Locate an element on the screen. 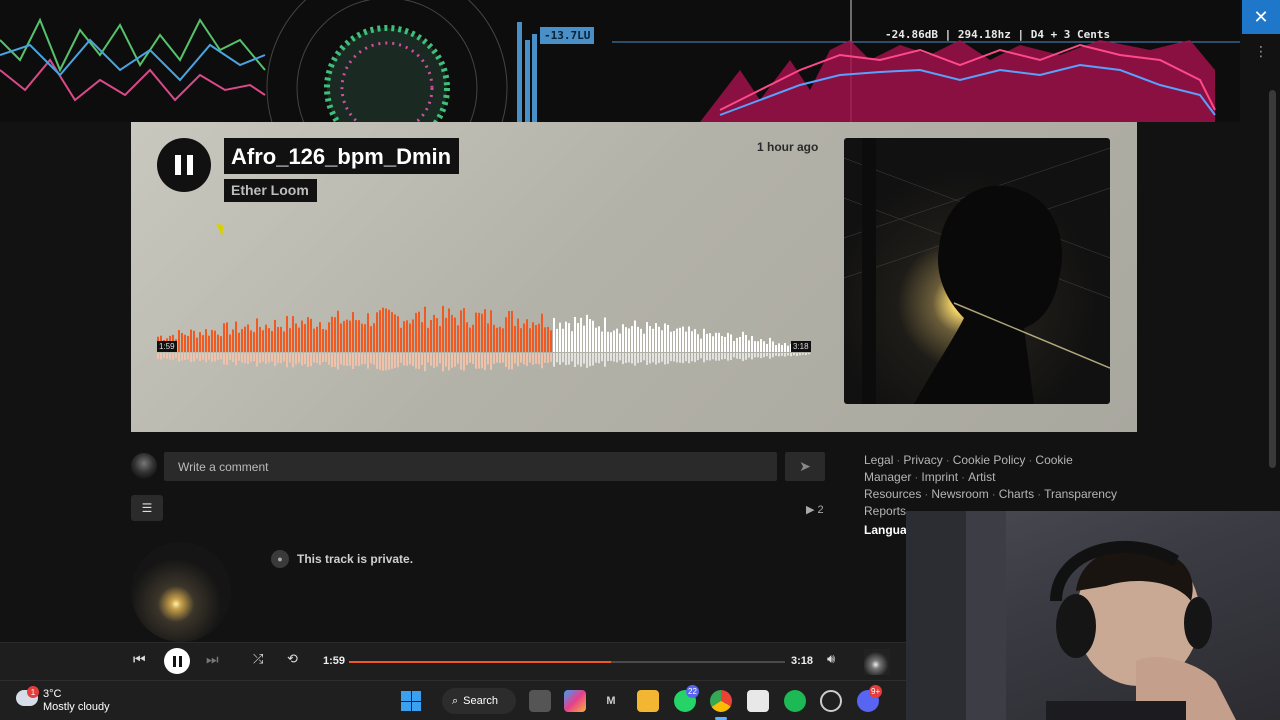 The height and width of the screenshot is (720, 1280). discord-badge: 9+ is located at coordinates (876, 691).